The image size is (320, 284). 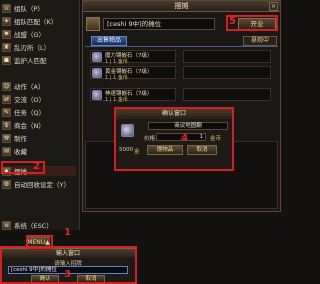 I want to click on menu-item-label: 任务（Q）, so click(x=30, y=113).